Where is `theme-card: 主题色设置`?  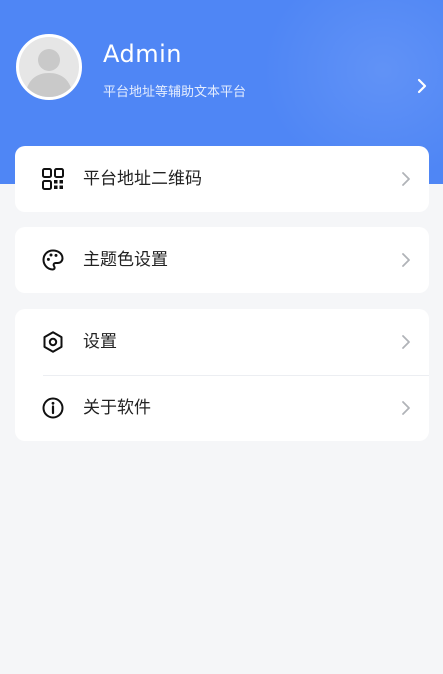
theme-card: 主题色设置 is located at coordinates (222, 260).